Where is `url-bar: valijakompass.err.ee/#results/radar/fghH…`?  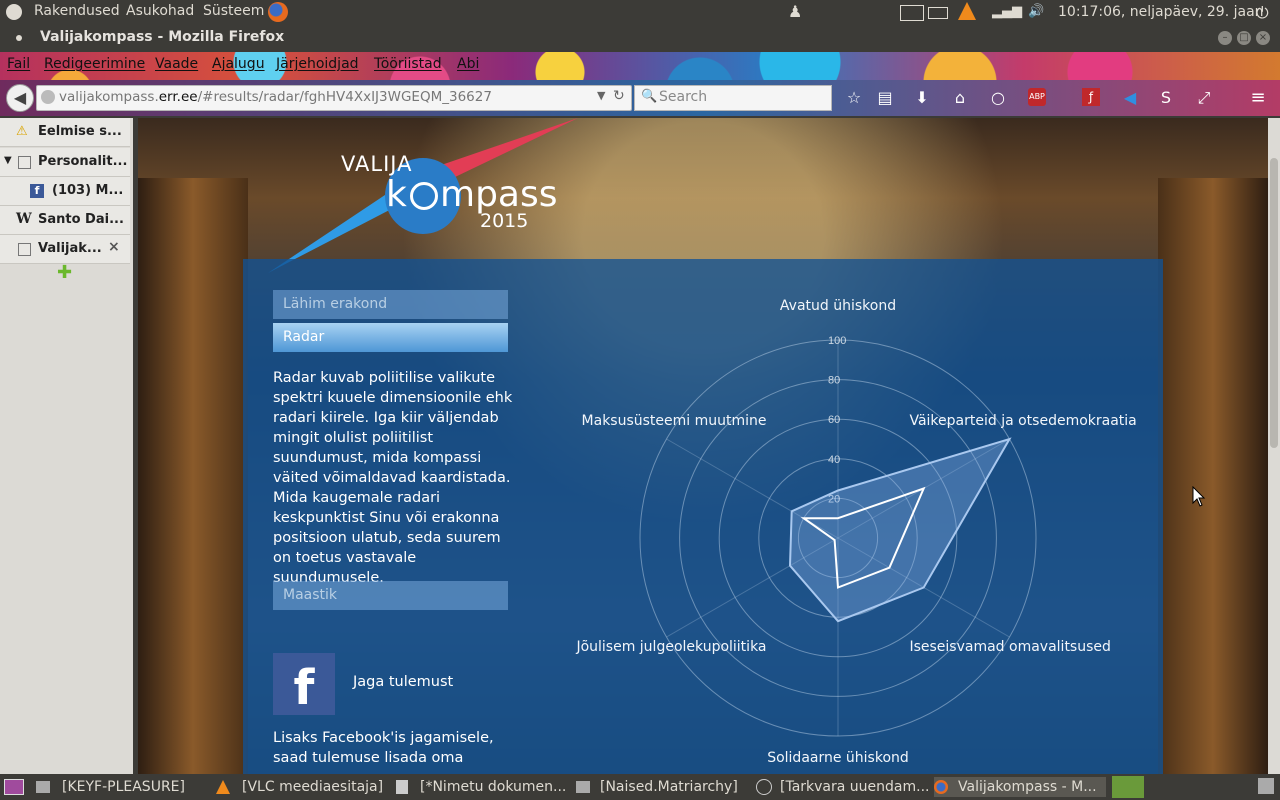 url-bar: valijakompass.err.ee/#results/radar/fghH… is located at coordinates (334, 98).